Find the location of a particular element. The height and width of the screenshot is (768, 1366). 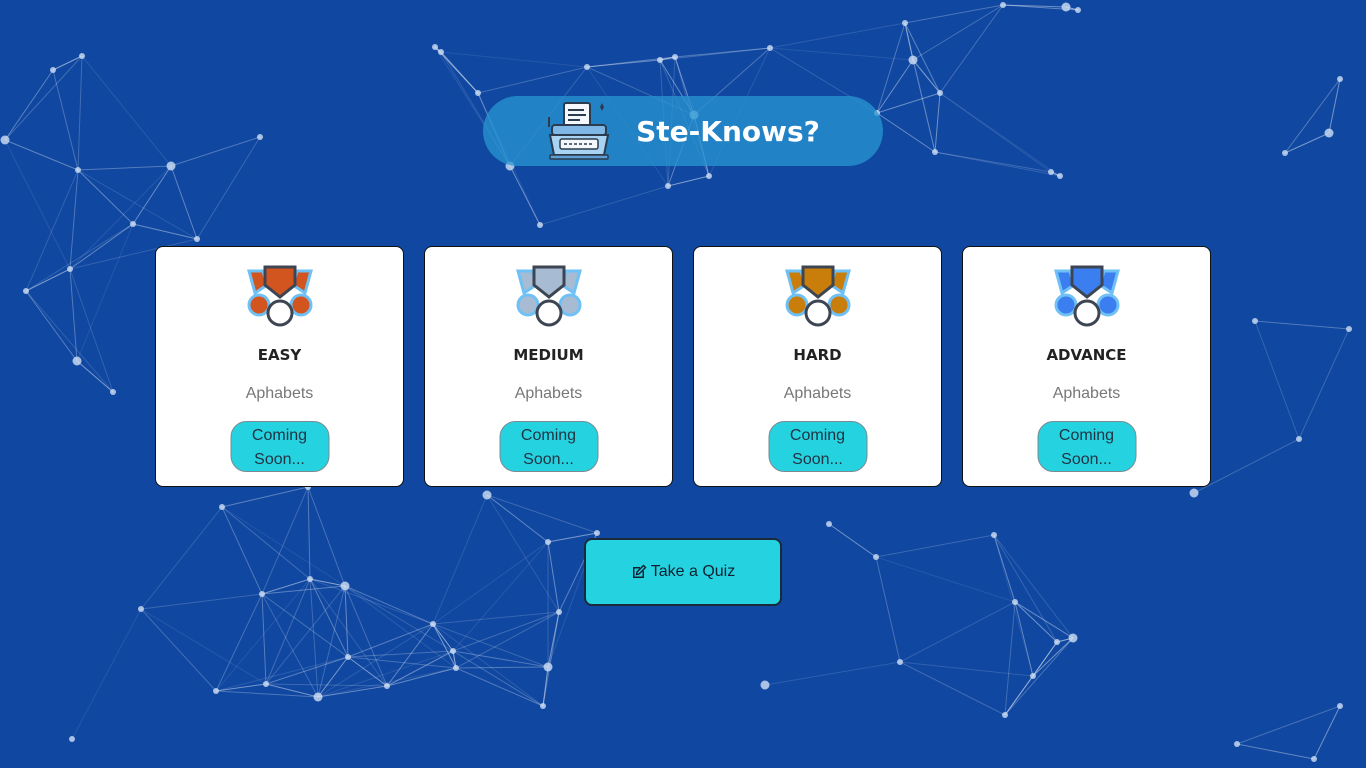

take-quiz-button: Take a Quiz is located at coordinates (683, 572).